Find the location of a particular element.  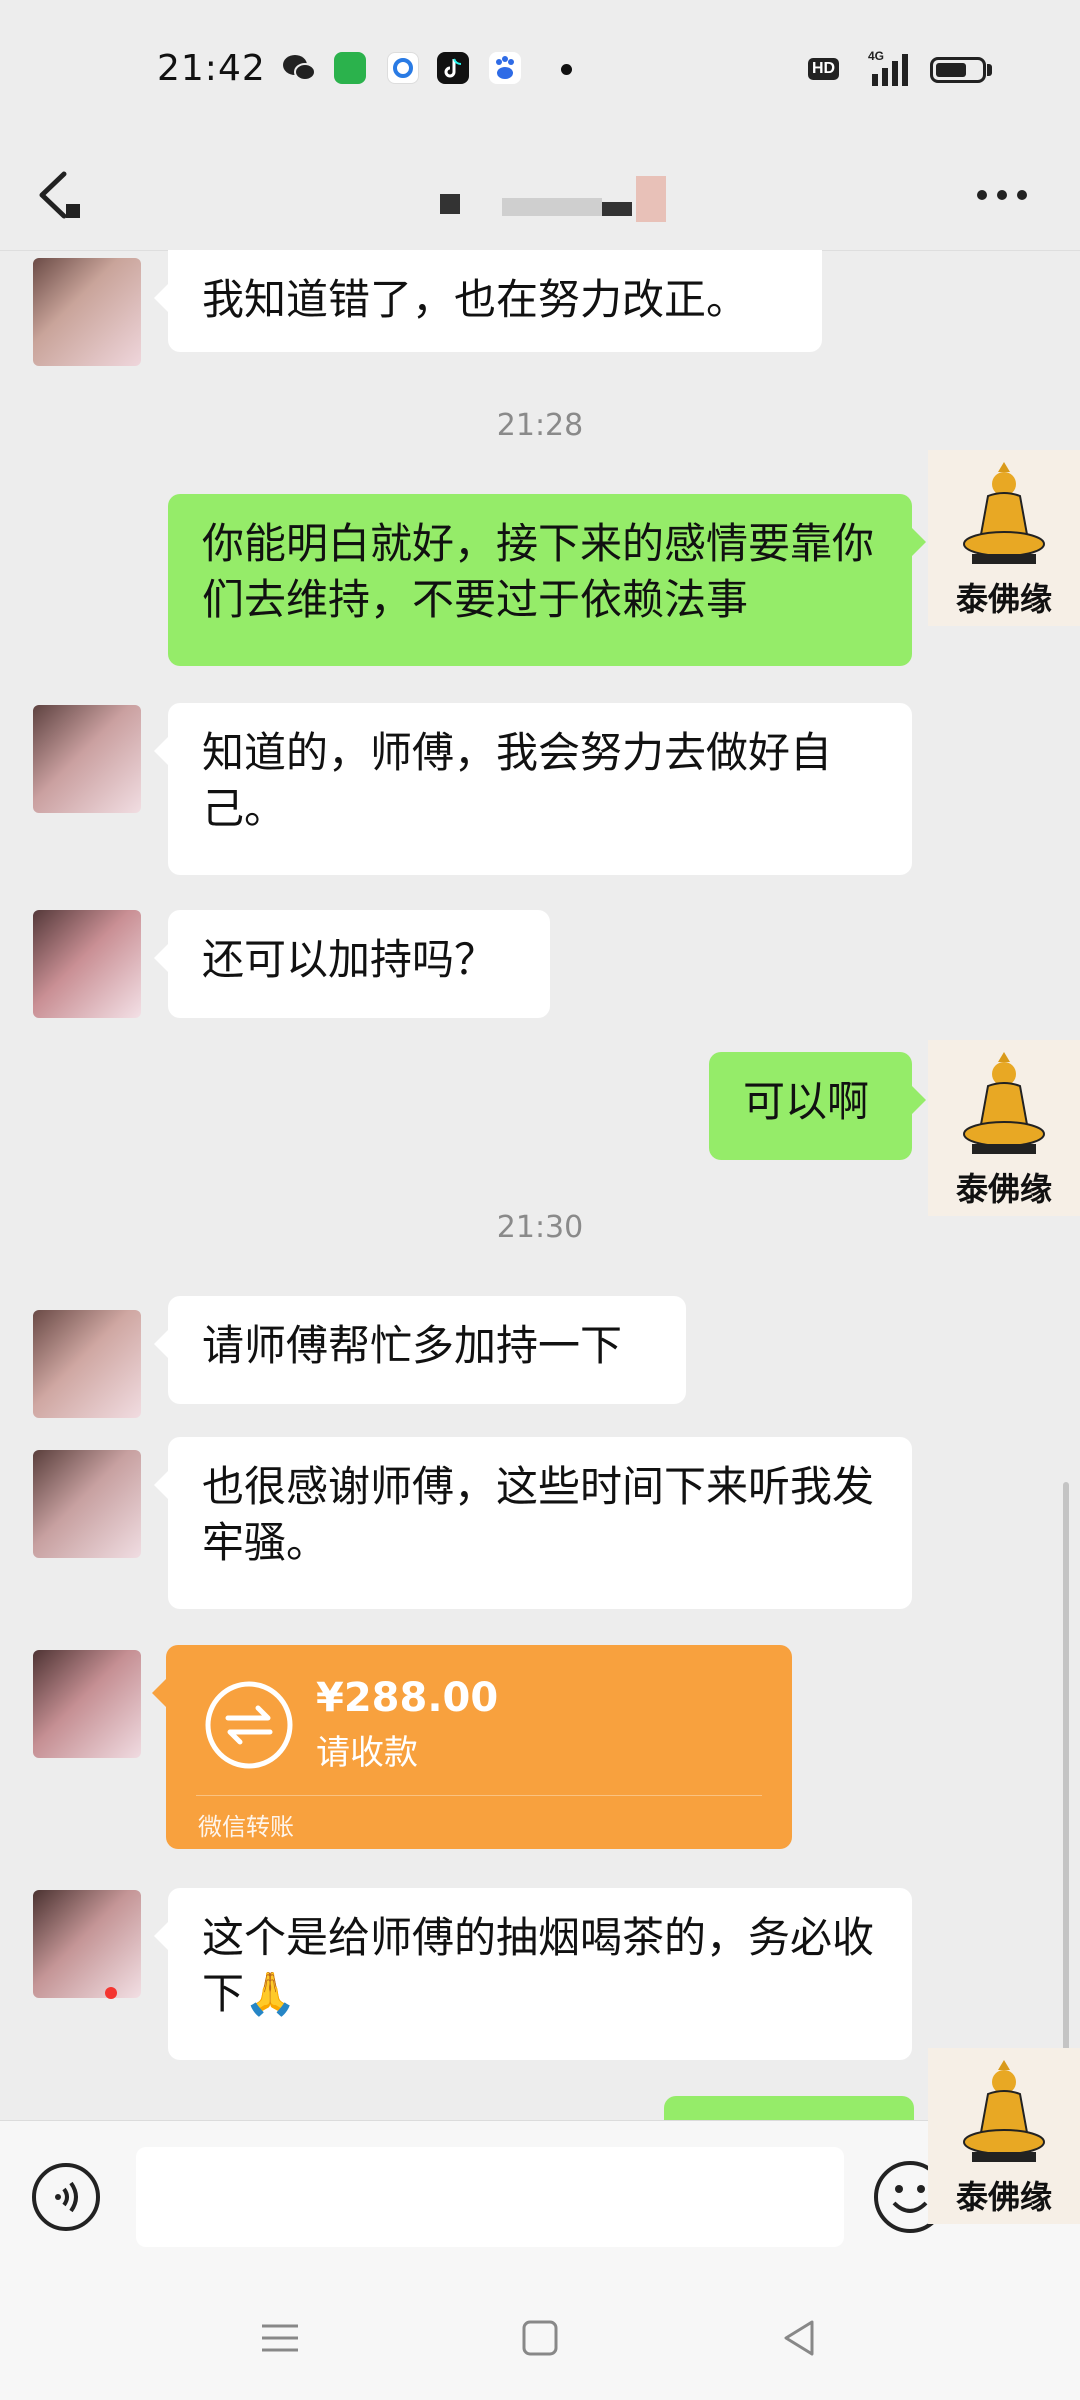

transfer-note: 请收款 is located at coordinates (367, 1753).